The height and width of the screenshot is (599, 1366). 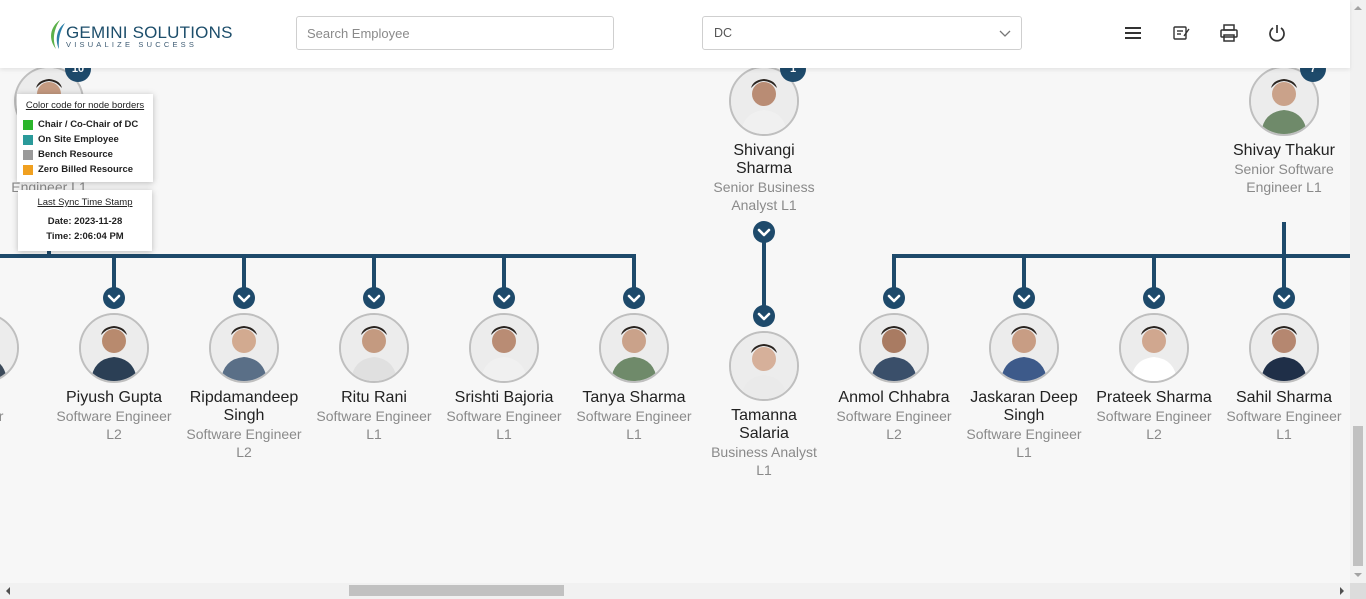 I want to click on dc-select: DC, so click(x=862, y=33).